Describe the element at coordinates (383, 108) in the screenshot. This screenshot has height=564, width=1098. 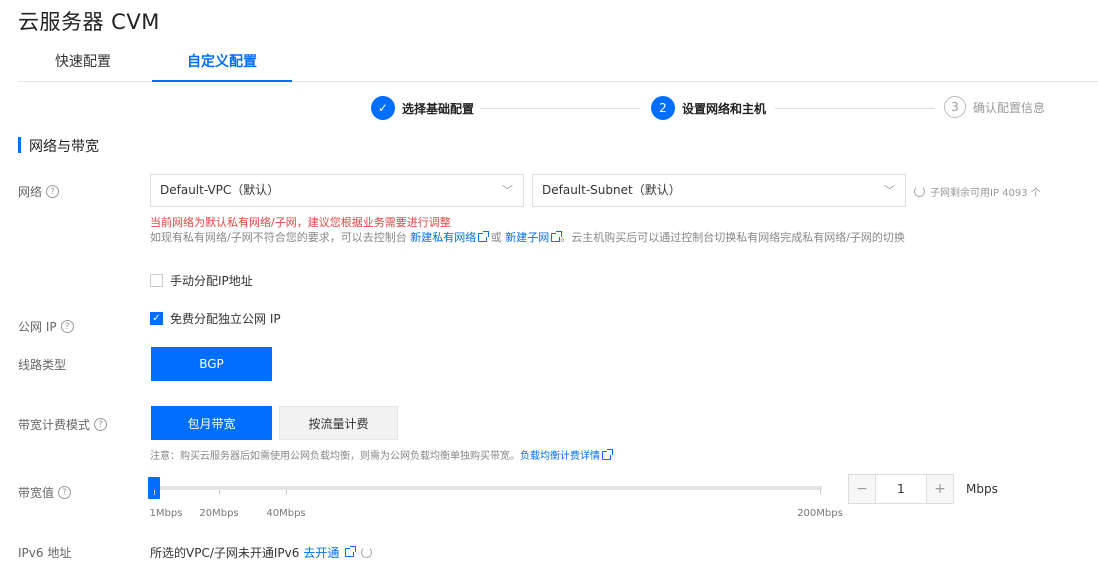
I see `check-icon: ✓` at that location.